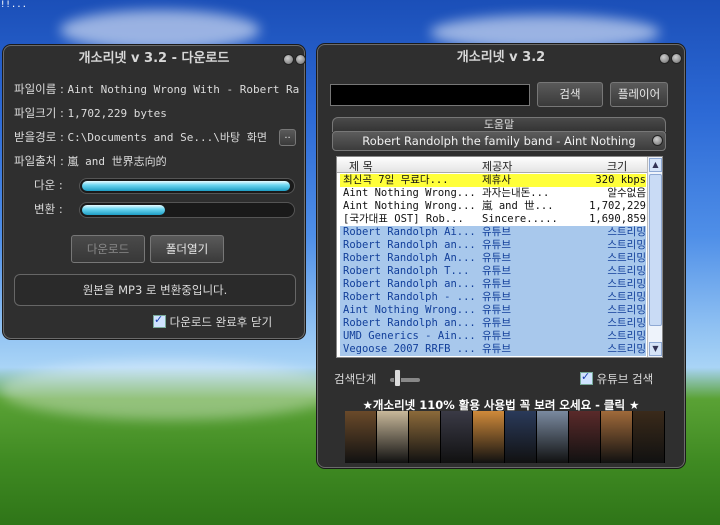  I want to click on column-provider: 제공자, so click(497, 166).